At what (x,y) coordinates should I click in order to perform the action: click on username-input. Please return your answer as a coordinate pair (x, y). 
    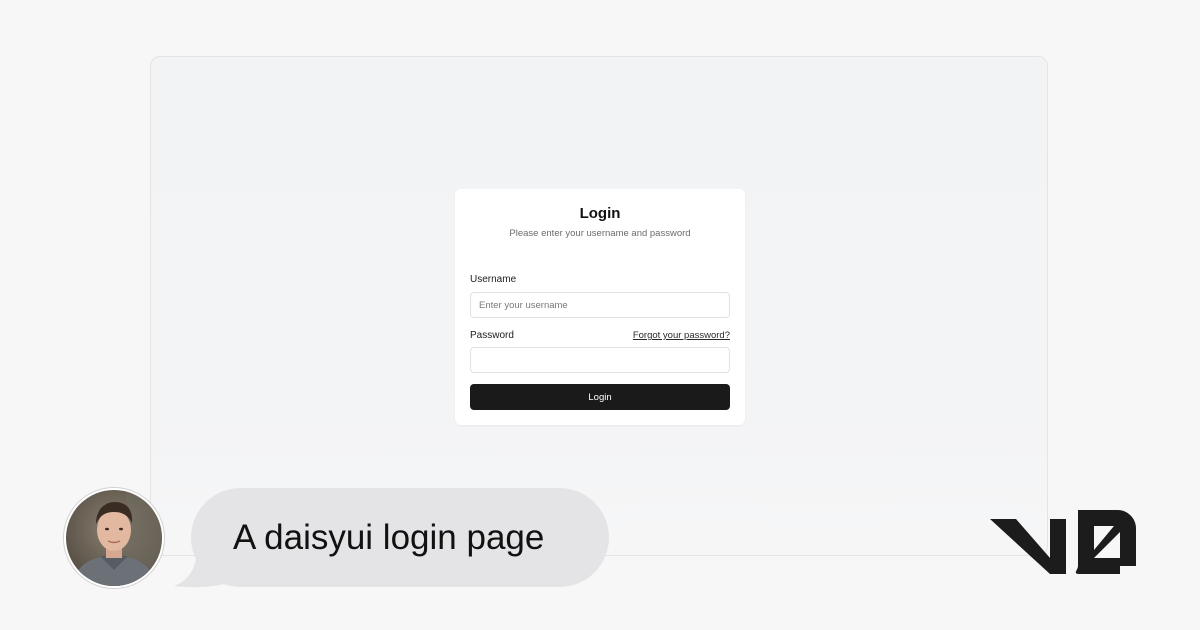
    Looking at the image, I should click on (600, 305).